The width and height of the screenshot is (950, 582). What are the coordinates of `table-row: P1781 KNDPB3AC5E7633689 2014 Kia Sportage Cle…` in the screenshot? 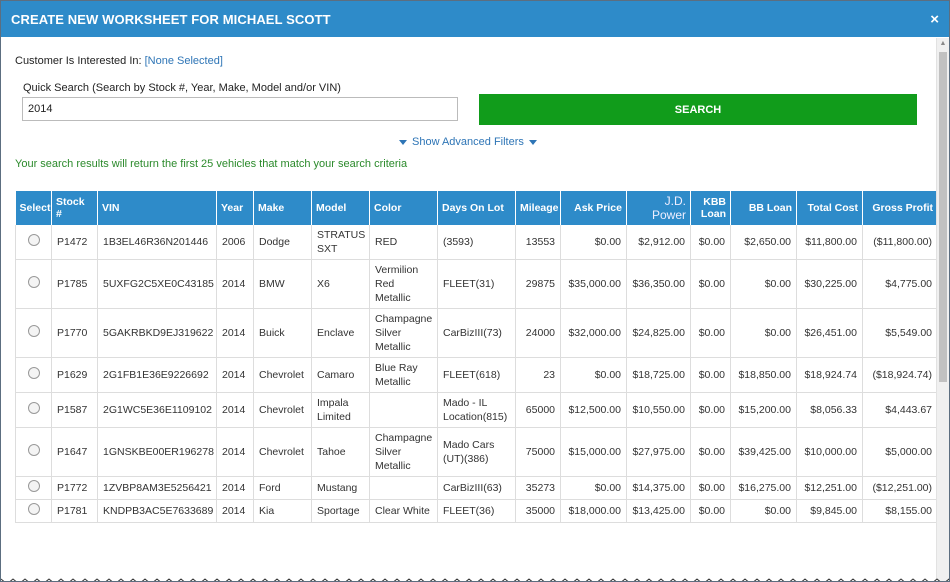 It's located at (476, 511).